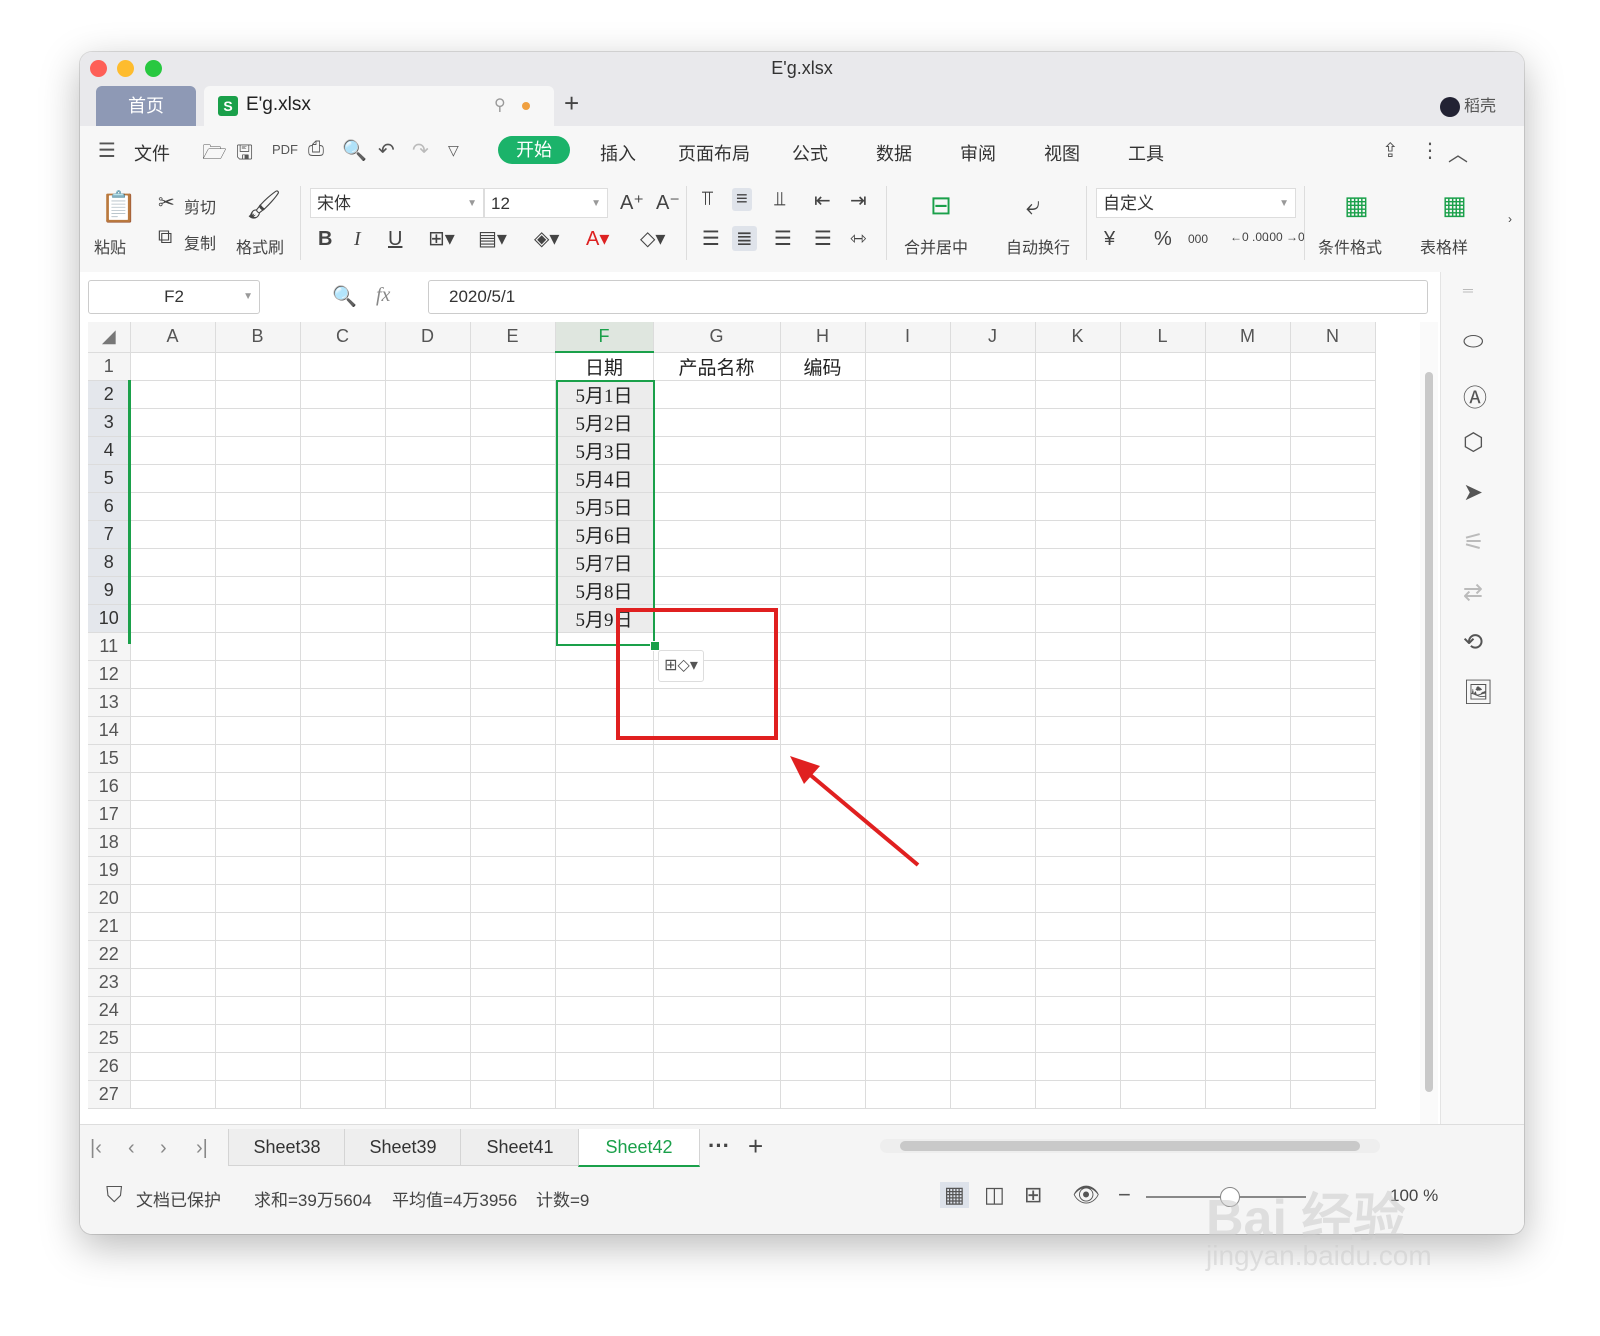  What do you see at coordinates (993, 562) in the screenshot?
I see `cell-j8` at bounding box center [993, 562].